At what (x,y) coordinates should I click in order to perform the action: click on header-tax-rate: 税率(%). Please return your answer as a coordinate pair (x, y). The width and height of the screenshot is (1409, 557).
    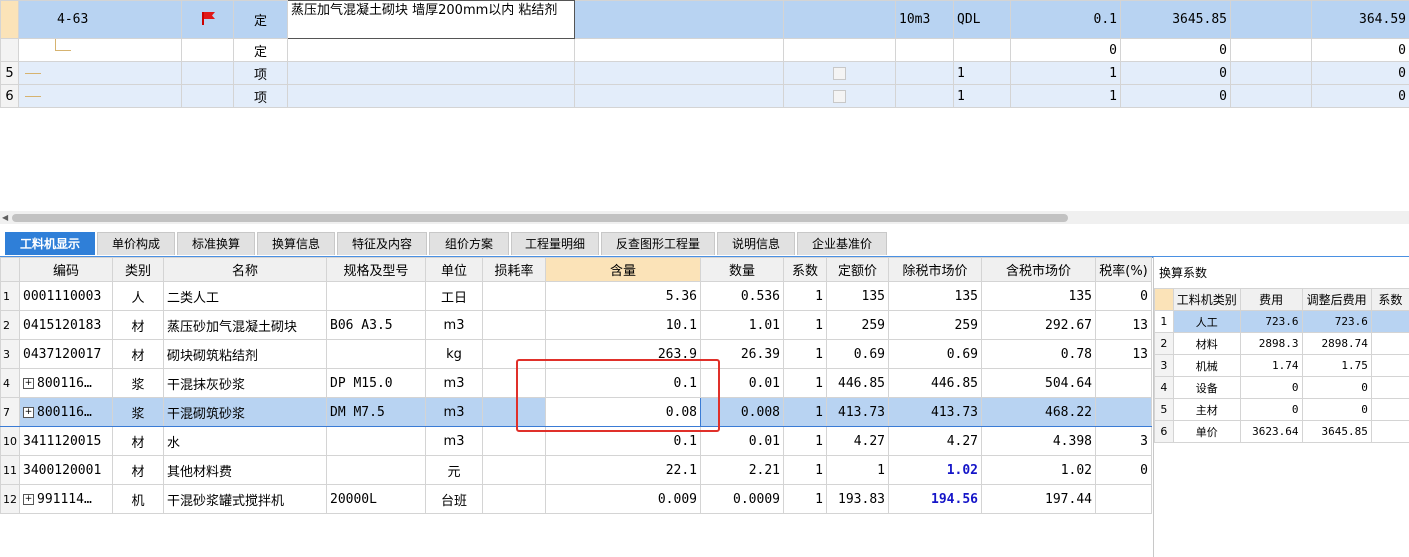
    Looking at the image, I should click on (1123, 269).